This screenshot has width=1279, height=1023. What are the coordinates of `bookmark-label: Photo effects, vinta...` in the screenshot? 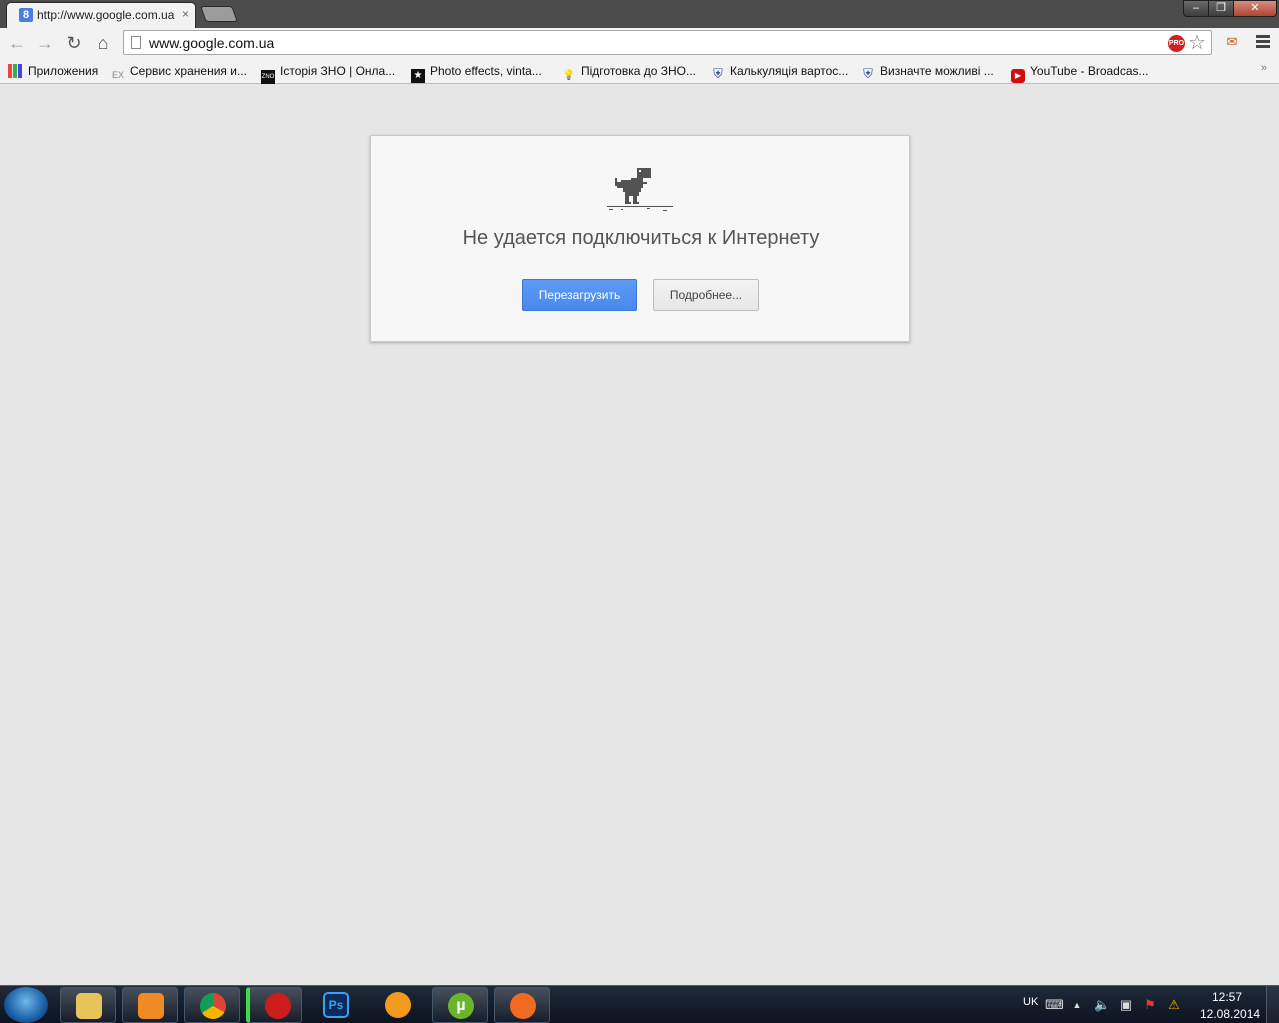 It's located at (486, 71).